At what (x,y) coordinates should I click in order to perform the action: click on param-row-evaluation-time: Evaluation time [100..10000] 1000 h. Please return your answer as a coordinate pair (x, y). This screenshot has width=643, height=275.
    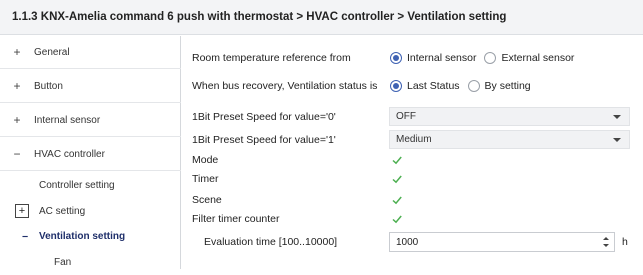
    Looking at the image, I should click on (412, 242).